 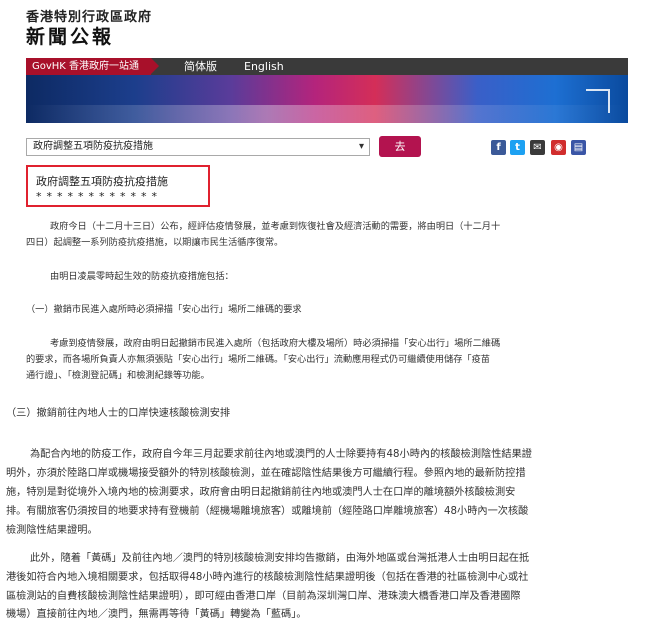 I want to click on twitter-icon: t, so click(x=517, y=147).